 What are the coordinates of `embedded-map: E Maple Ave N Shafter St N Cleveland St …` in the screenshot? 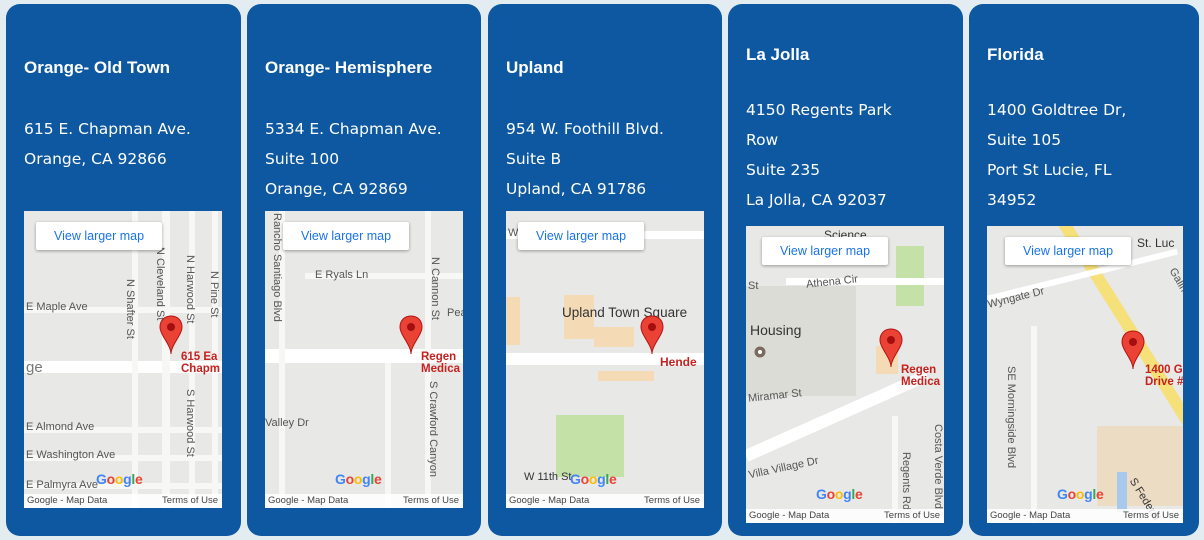 It's located at (123, 359).